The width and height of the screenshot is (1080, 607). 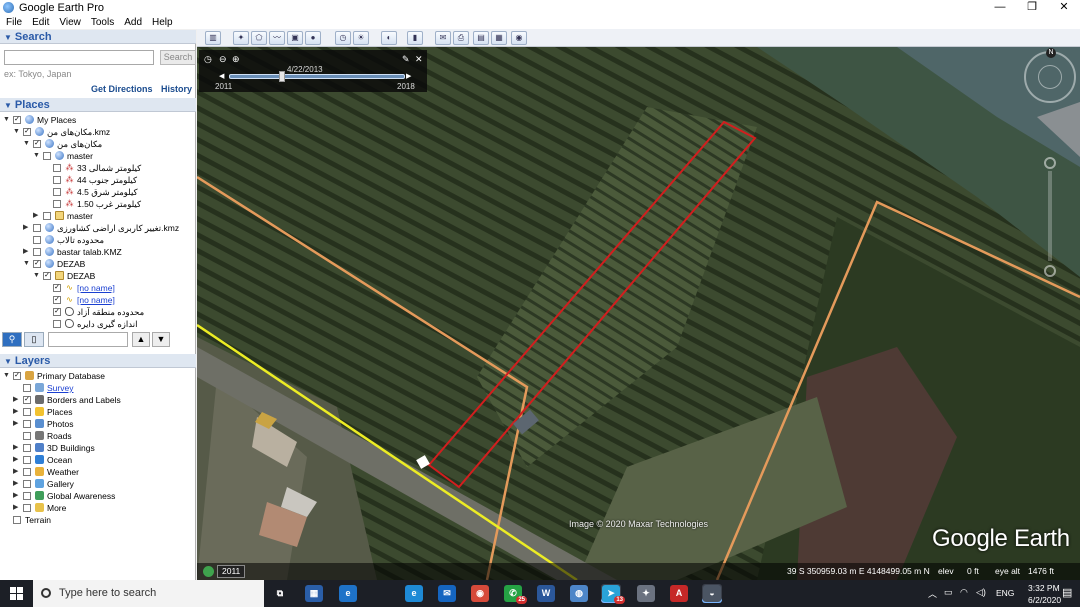 I want to click on layers-item: ▶ 3D Buildings, so click(x=98, y=448).